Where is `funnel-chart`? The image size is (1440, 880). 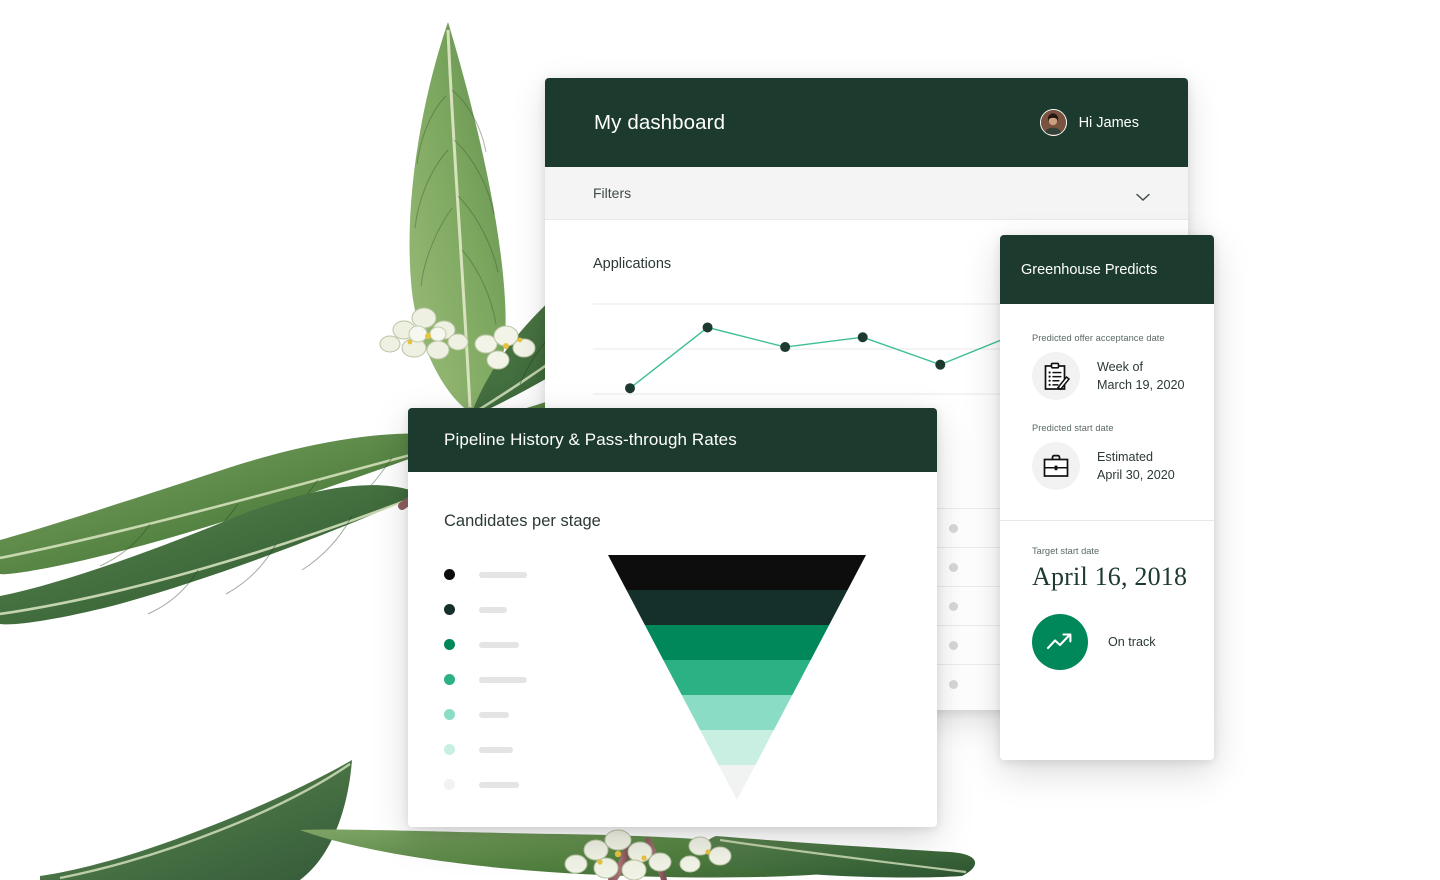
funnel-chart is located at coordinates (737, 677).